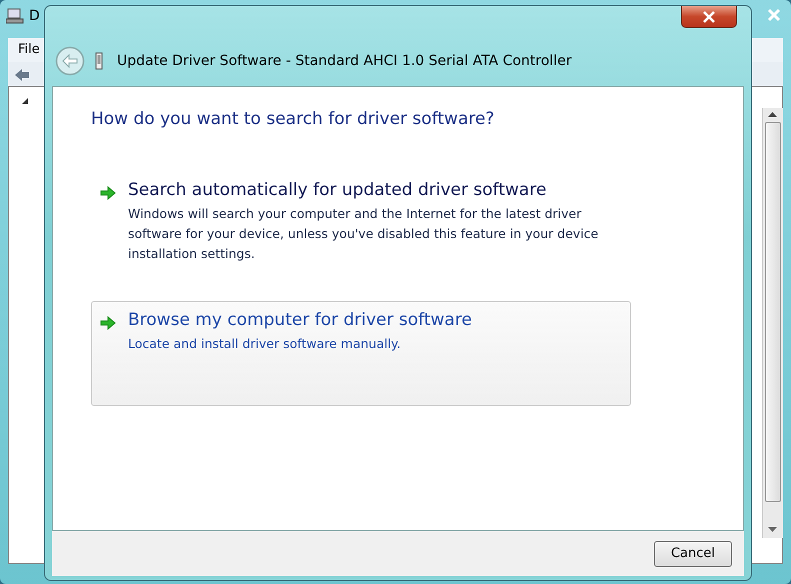 The image size is (791, 584). I want to click on back-button-icon, so click(70, 61).